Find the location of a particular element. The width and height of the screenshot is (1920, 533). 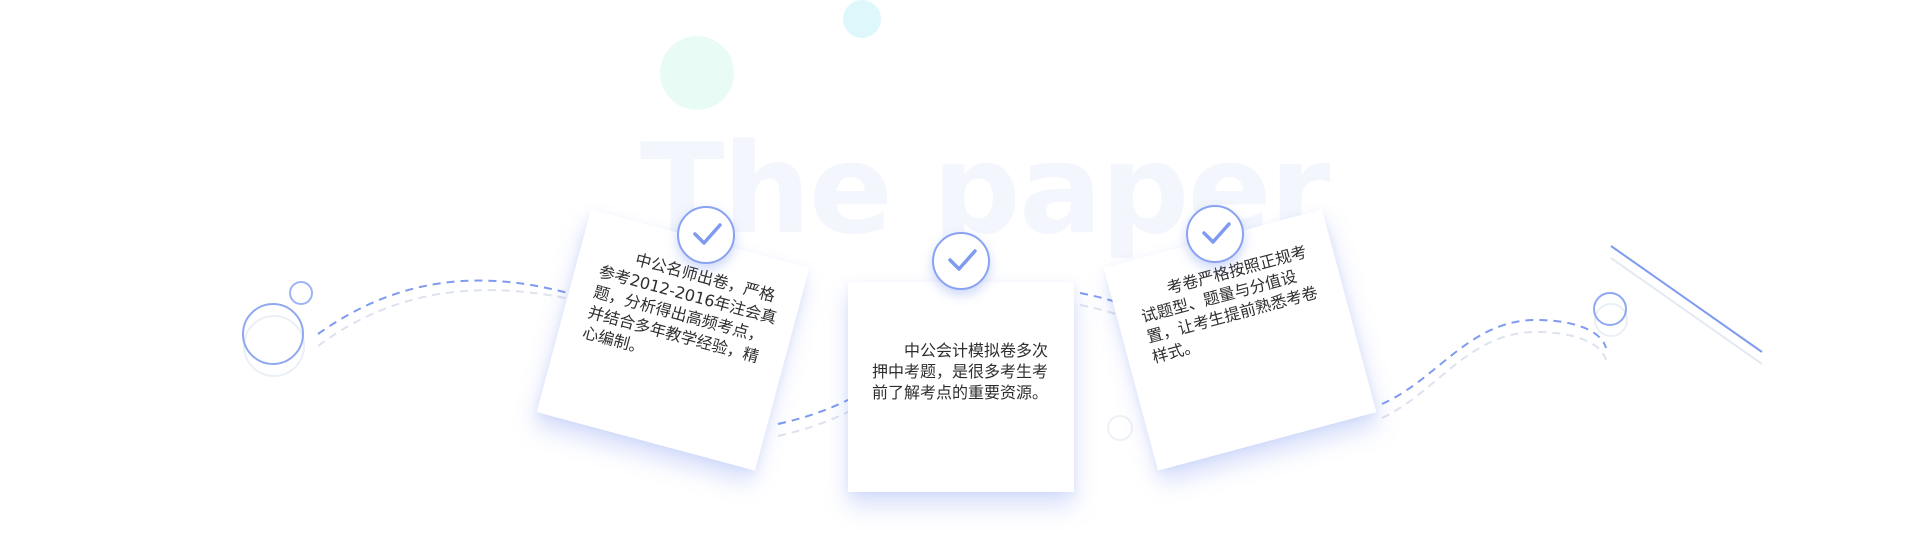

wave-right is located at coordinates (1494, 361).